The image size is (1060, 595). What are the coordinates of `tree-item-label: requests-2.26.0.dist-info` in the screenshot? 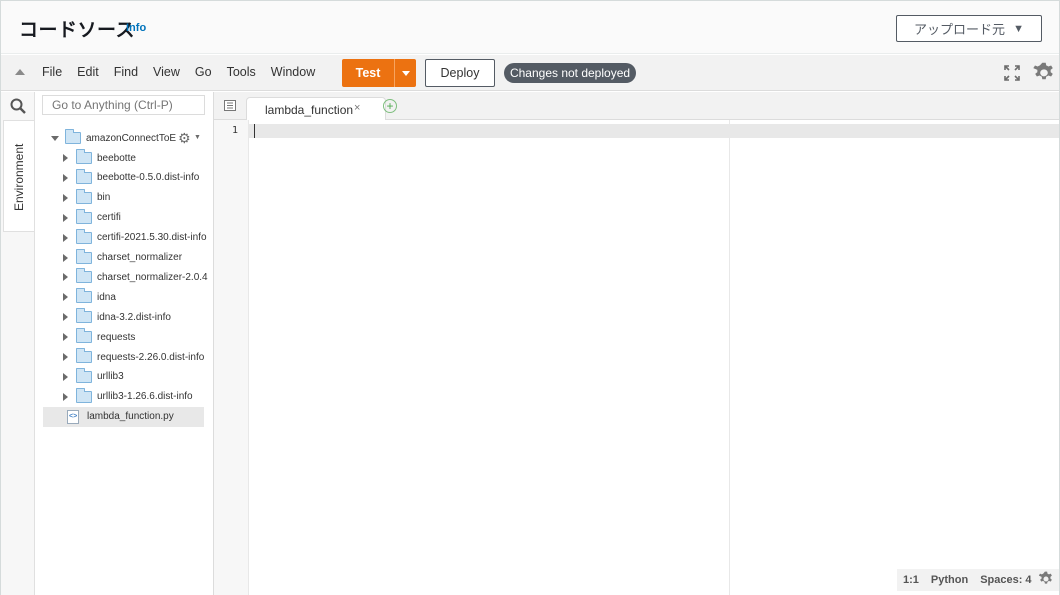 It's located at (151, 357).